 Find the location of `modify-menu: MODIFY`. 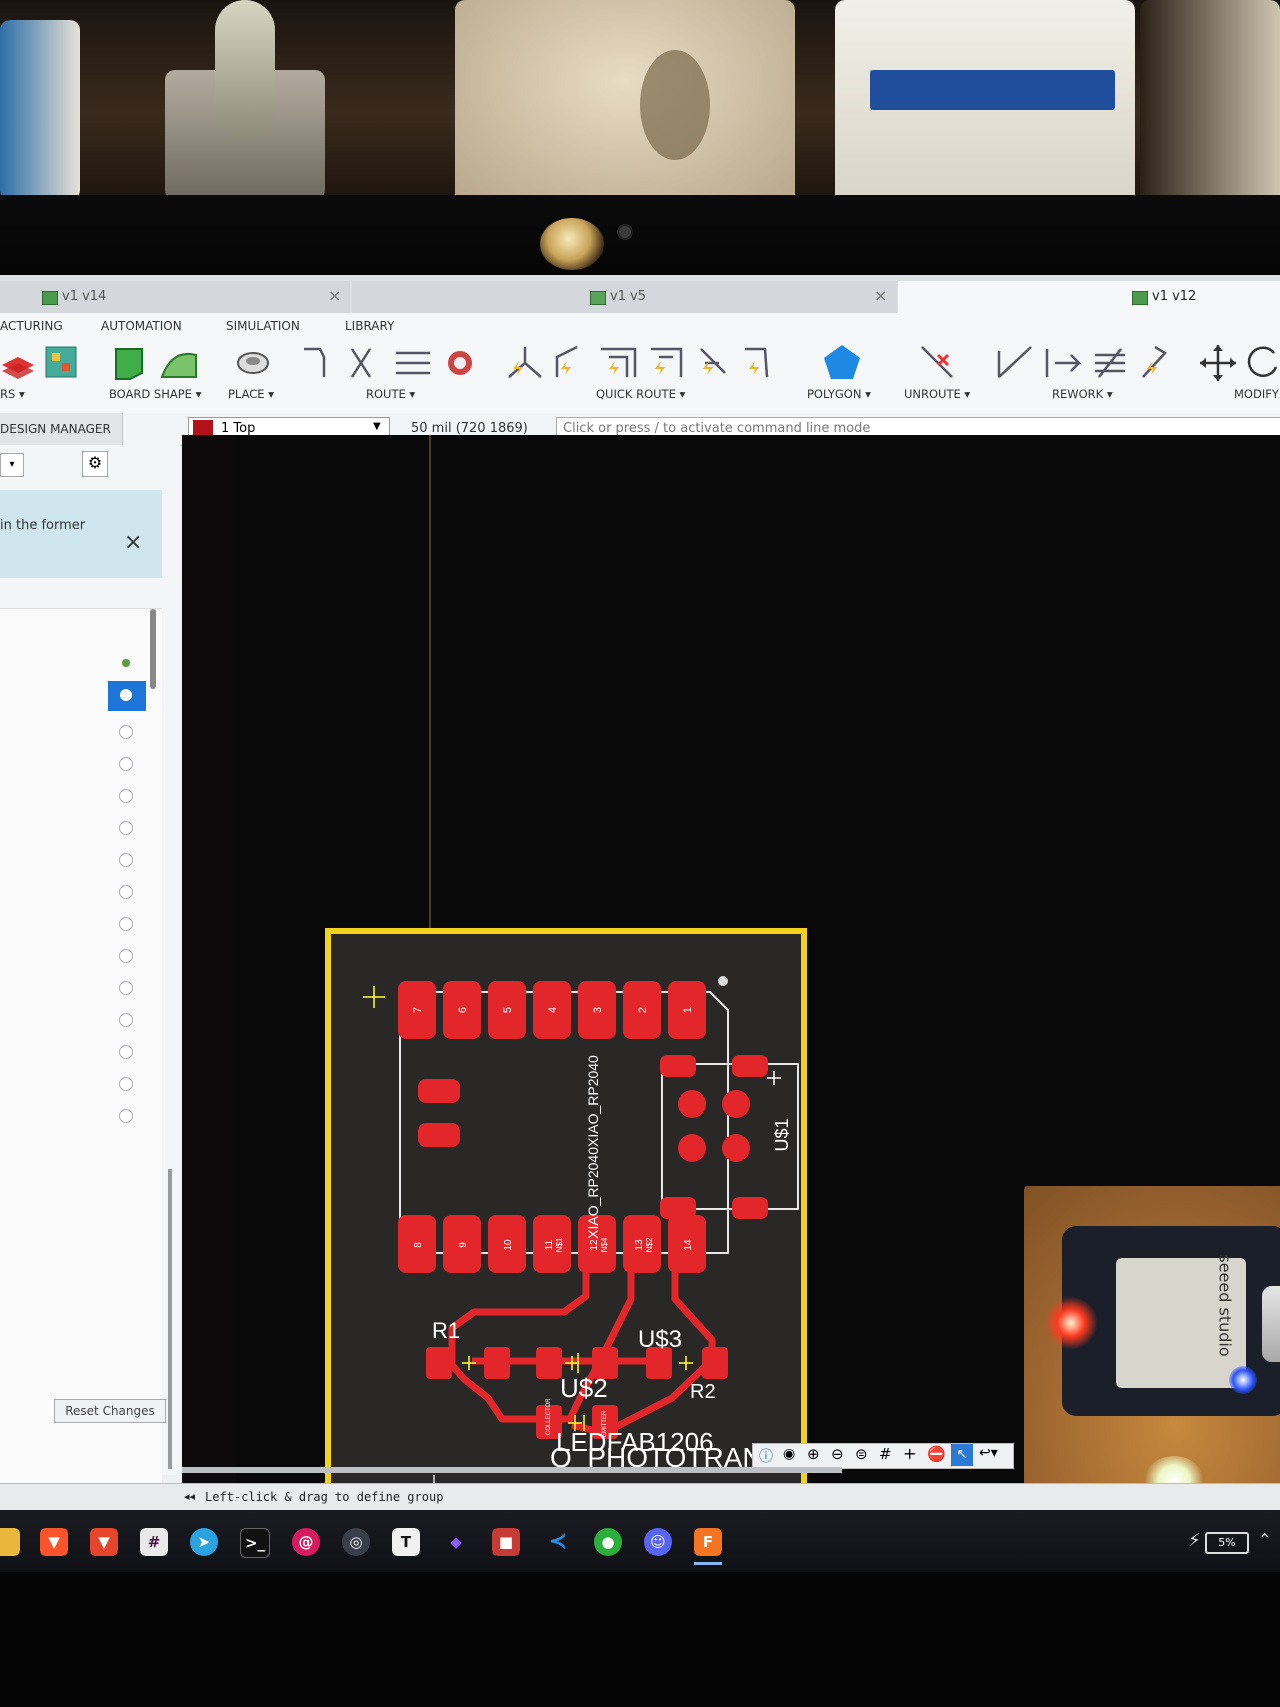

modify-menu: MODIFY is located at coordinates (1256, 394).